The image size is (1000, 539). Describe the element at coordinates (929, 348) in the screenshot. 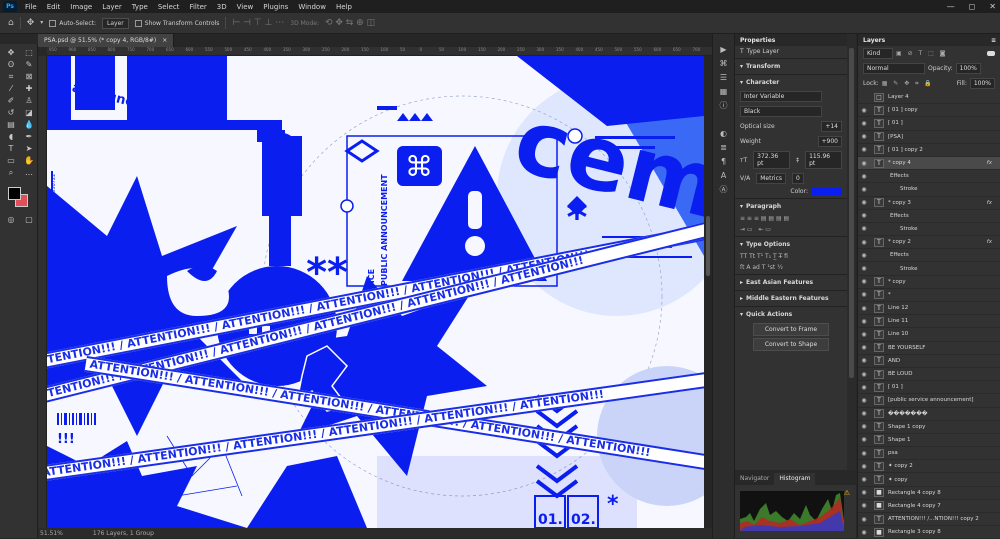

I see `layer-row: ◉ T BE YOURSELF` at that location.